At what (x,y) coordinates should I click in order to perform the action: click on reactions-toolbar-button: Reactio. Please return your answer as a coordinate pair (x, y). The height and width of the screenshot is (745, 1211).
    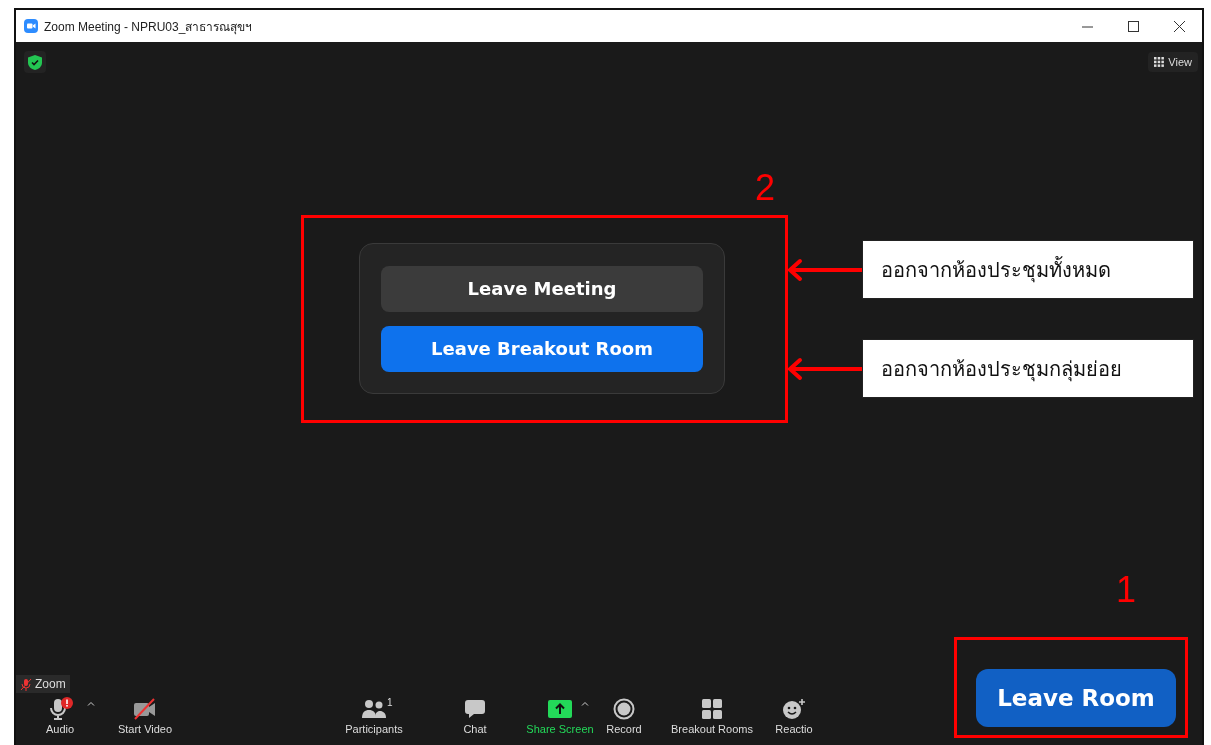
    Looking at the image, I should click on (794, 719).